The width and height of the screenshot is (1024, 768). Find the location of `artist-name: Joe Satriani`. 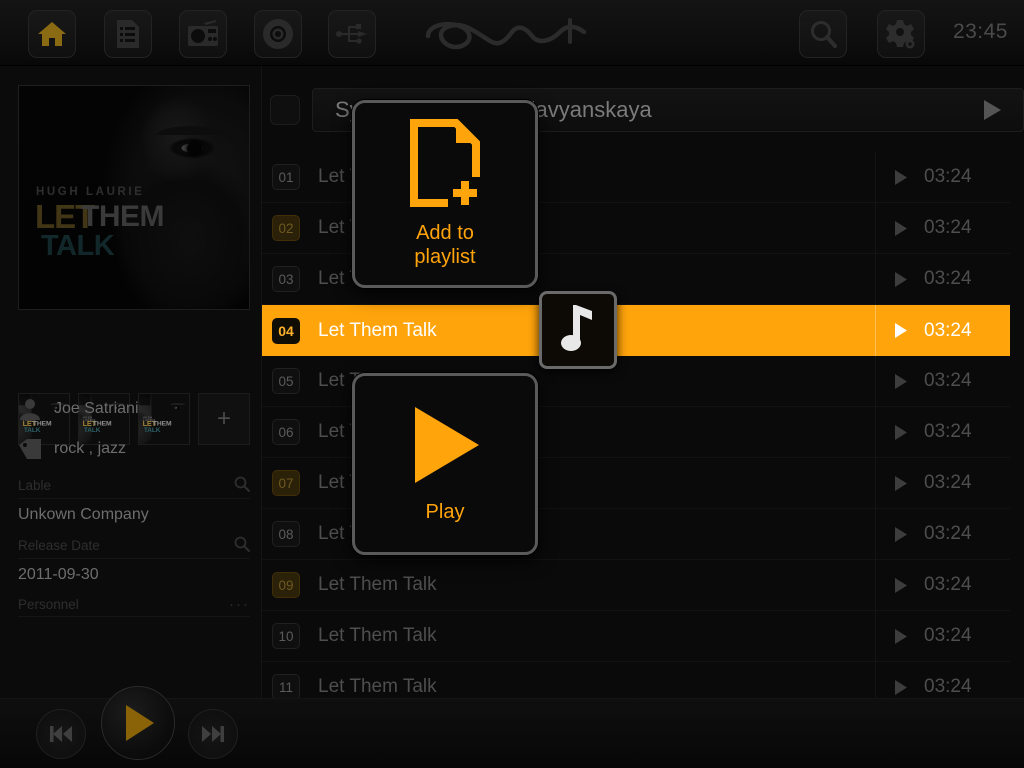

artist-name: Joe Satriani is located at coordinates (96, 408).